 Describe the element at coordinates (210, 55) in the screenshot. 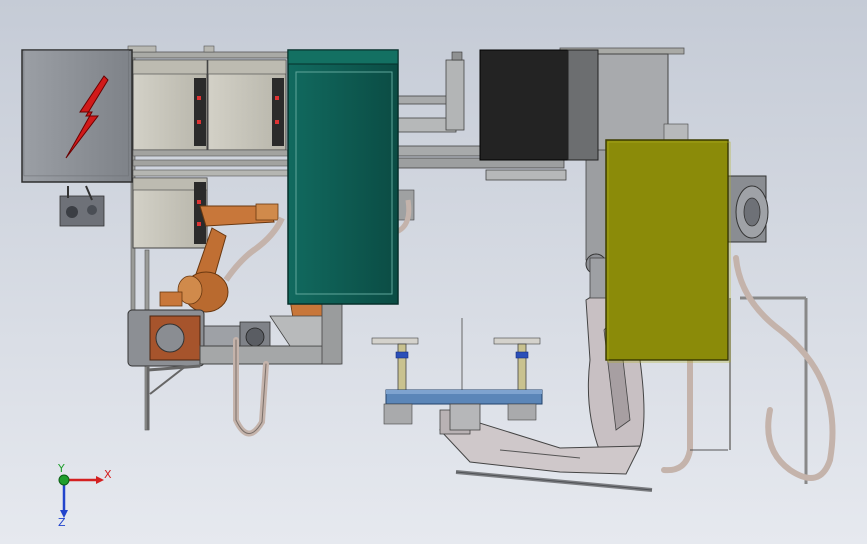

I see `frame-top-rail` at that location.